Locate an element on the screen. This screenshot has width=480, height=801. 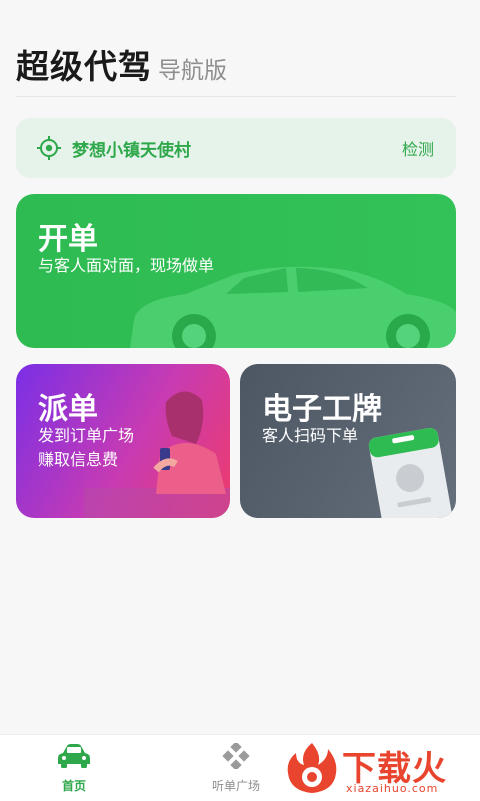
app-subtitle: 导航版 is located at coordinates (192, 71).